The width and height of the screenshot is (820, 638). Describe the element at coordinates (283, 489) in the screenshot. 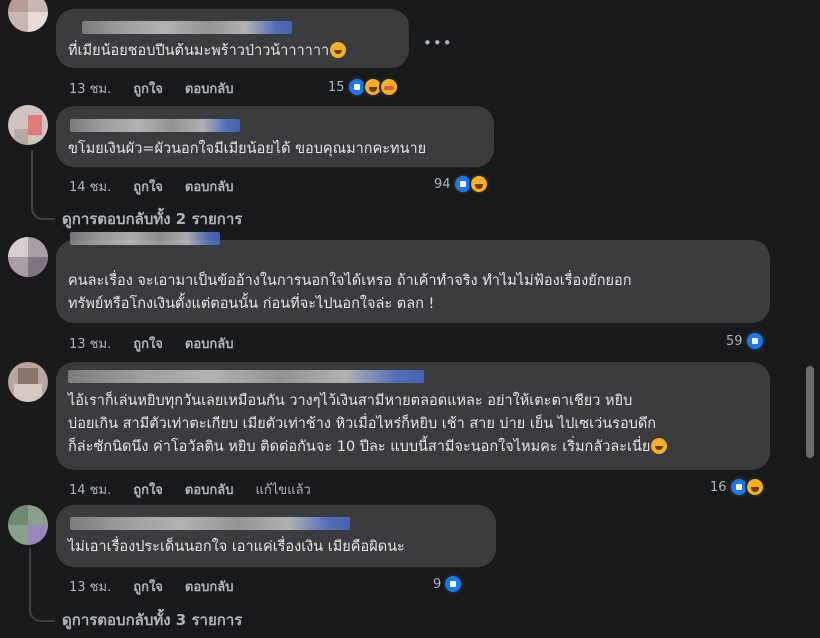

I see `edited-label: แก้ไขแล้ว` at that location.